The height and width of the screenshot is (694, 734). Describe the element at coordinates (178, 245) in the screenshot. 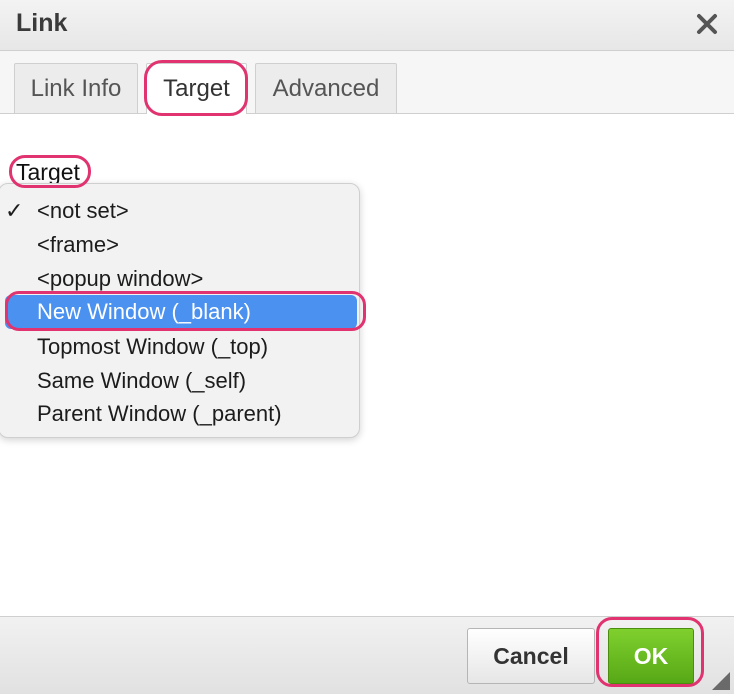

I see `target-option-frame: <frame>` at that location.